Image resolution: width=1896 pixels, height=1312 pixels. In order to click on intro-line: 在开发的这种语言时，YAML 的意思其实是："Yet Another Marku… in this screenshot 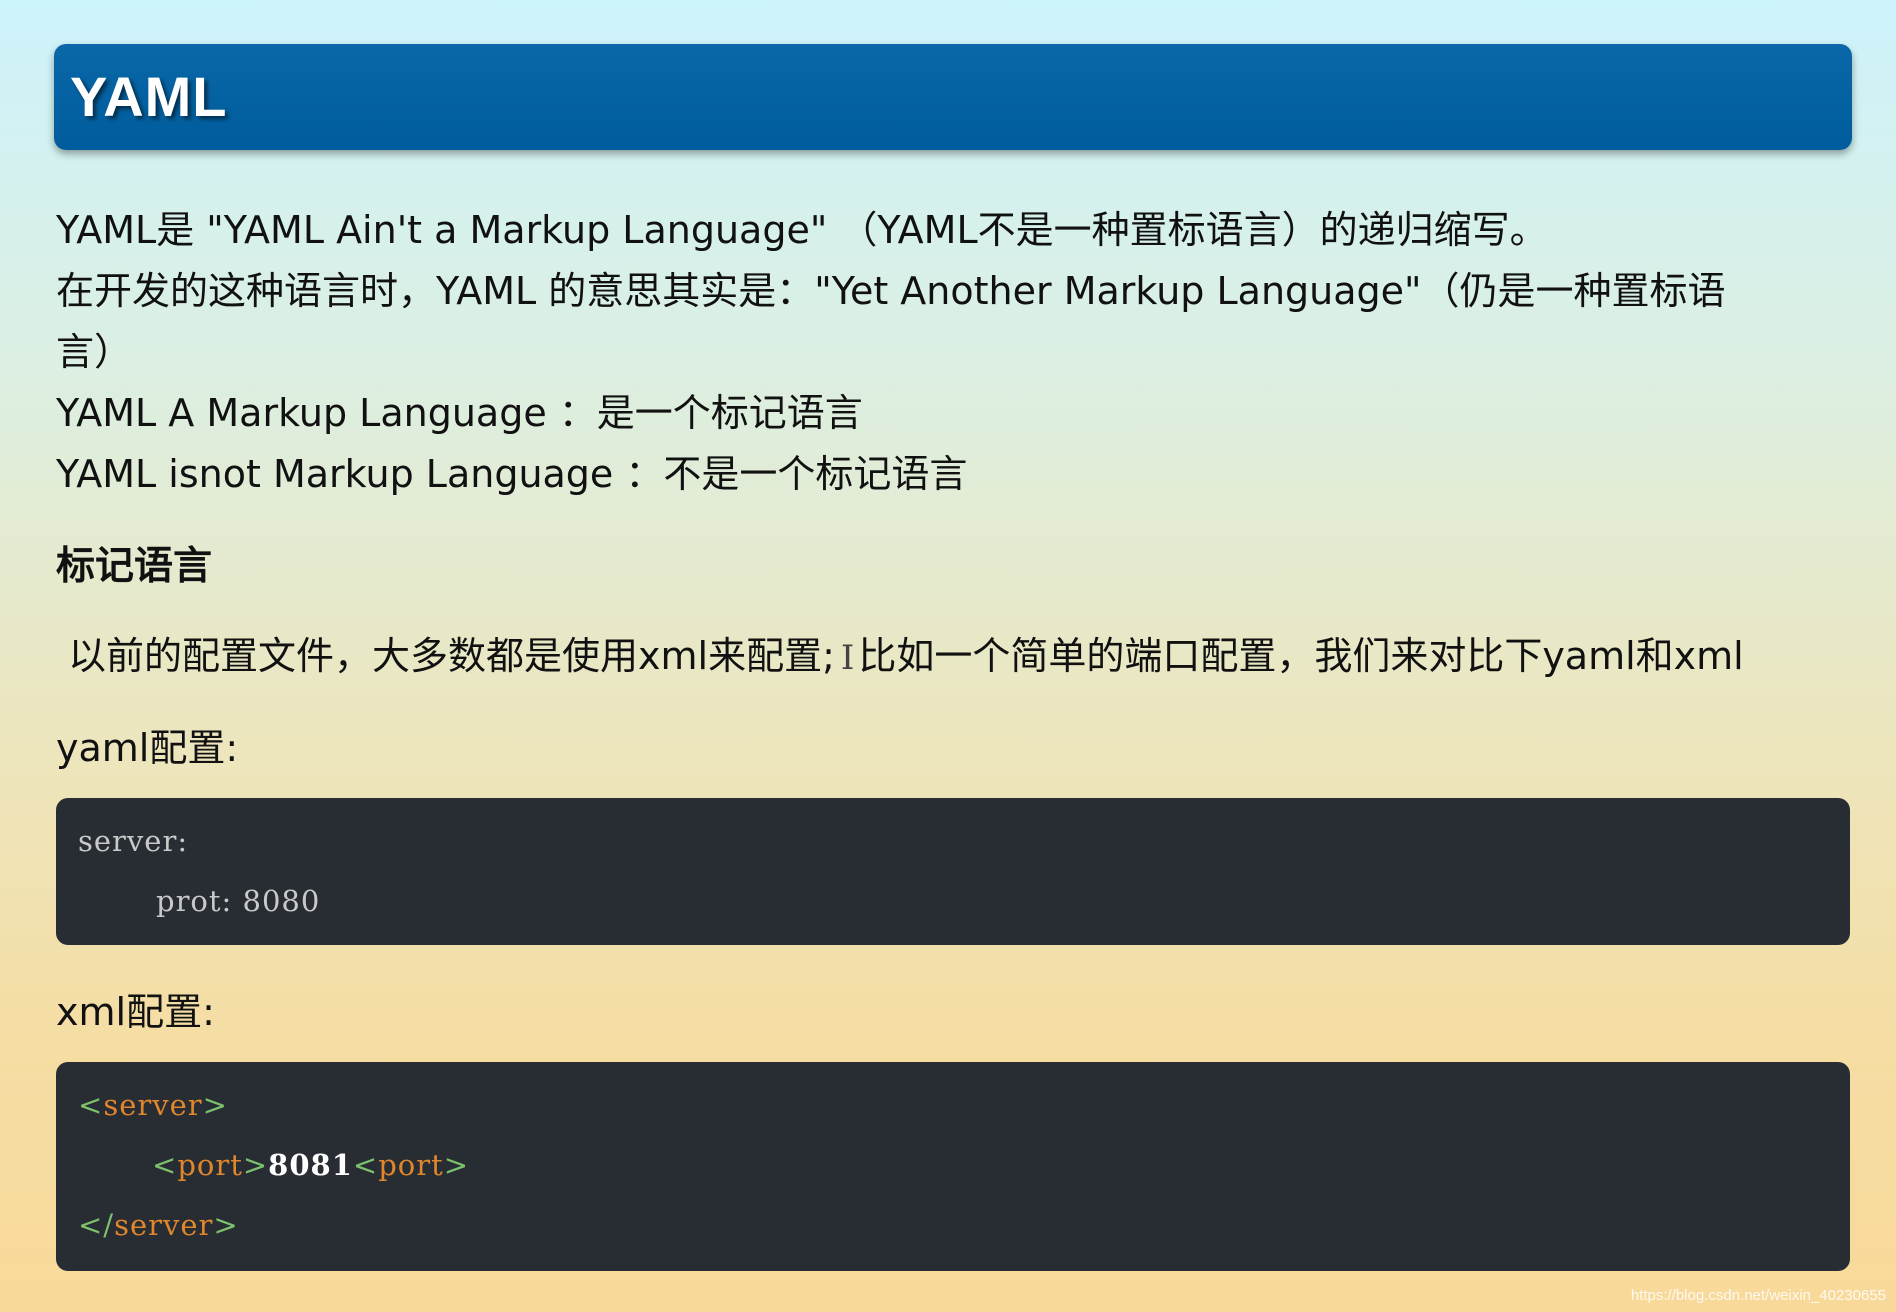, I will do `click(891, 291)`.